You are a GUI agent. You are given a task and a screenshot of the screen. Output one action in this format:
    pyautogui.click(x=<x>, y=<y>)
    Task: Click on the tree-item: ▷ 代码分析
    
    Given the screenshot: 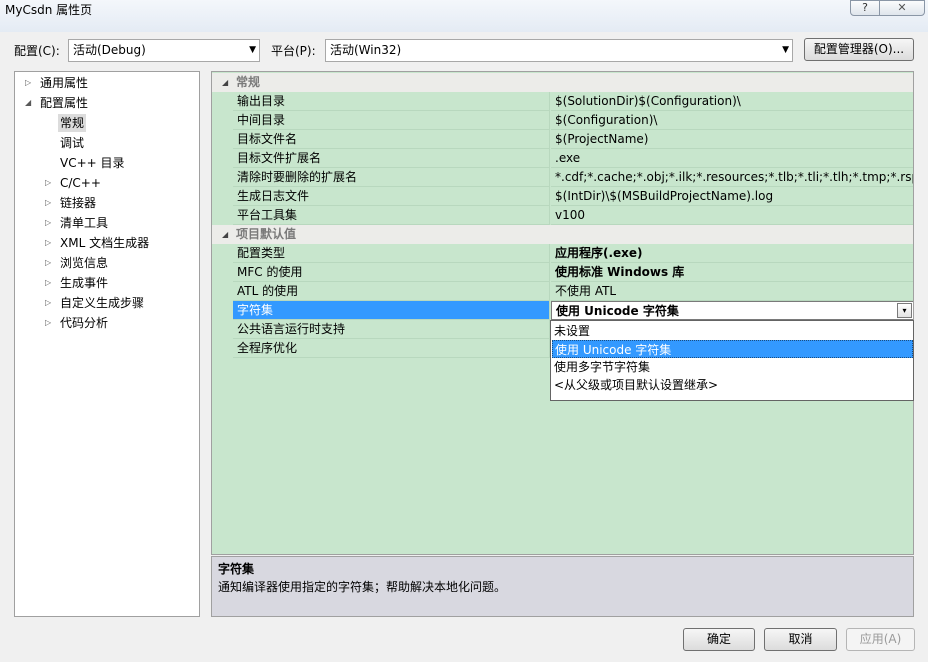 What is the action you would take?
    pyautogui.click(x=107, y=323)
    